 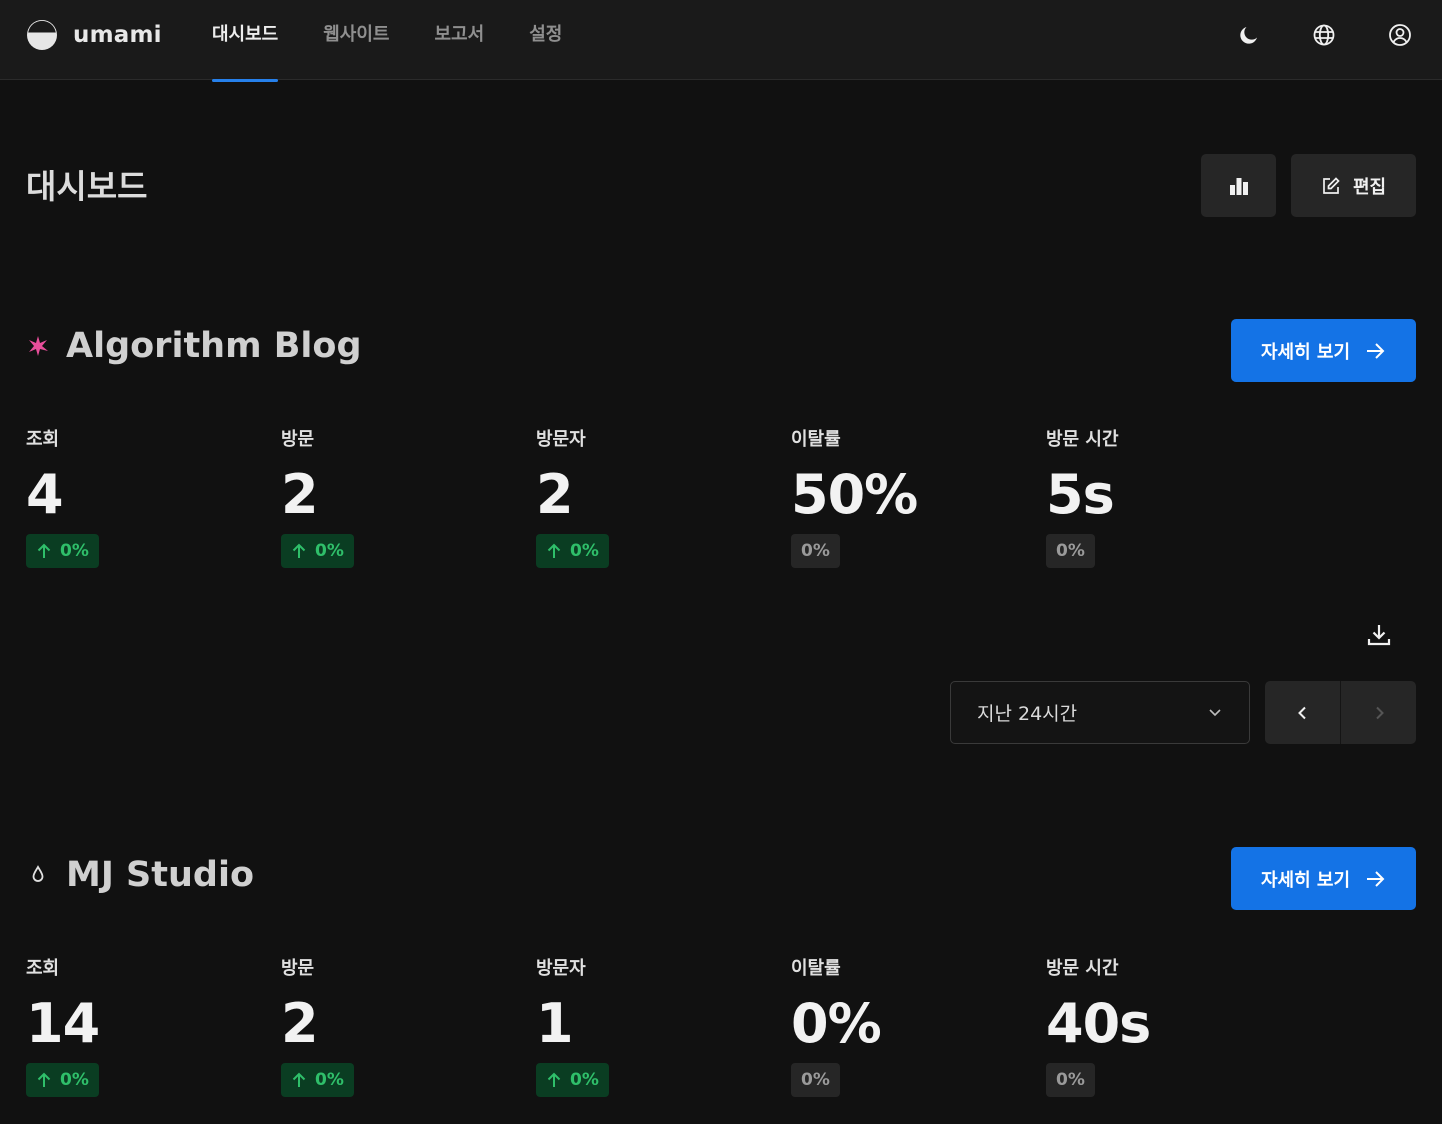 I want to click on chevron-down-icon, so click(x=1215, y=713).